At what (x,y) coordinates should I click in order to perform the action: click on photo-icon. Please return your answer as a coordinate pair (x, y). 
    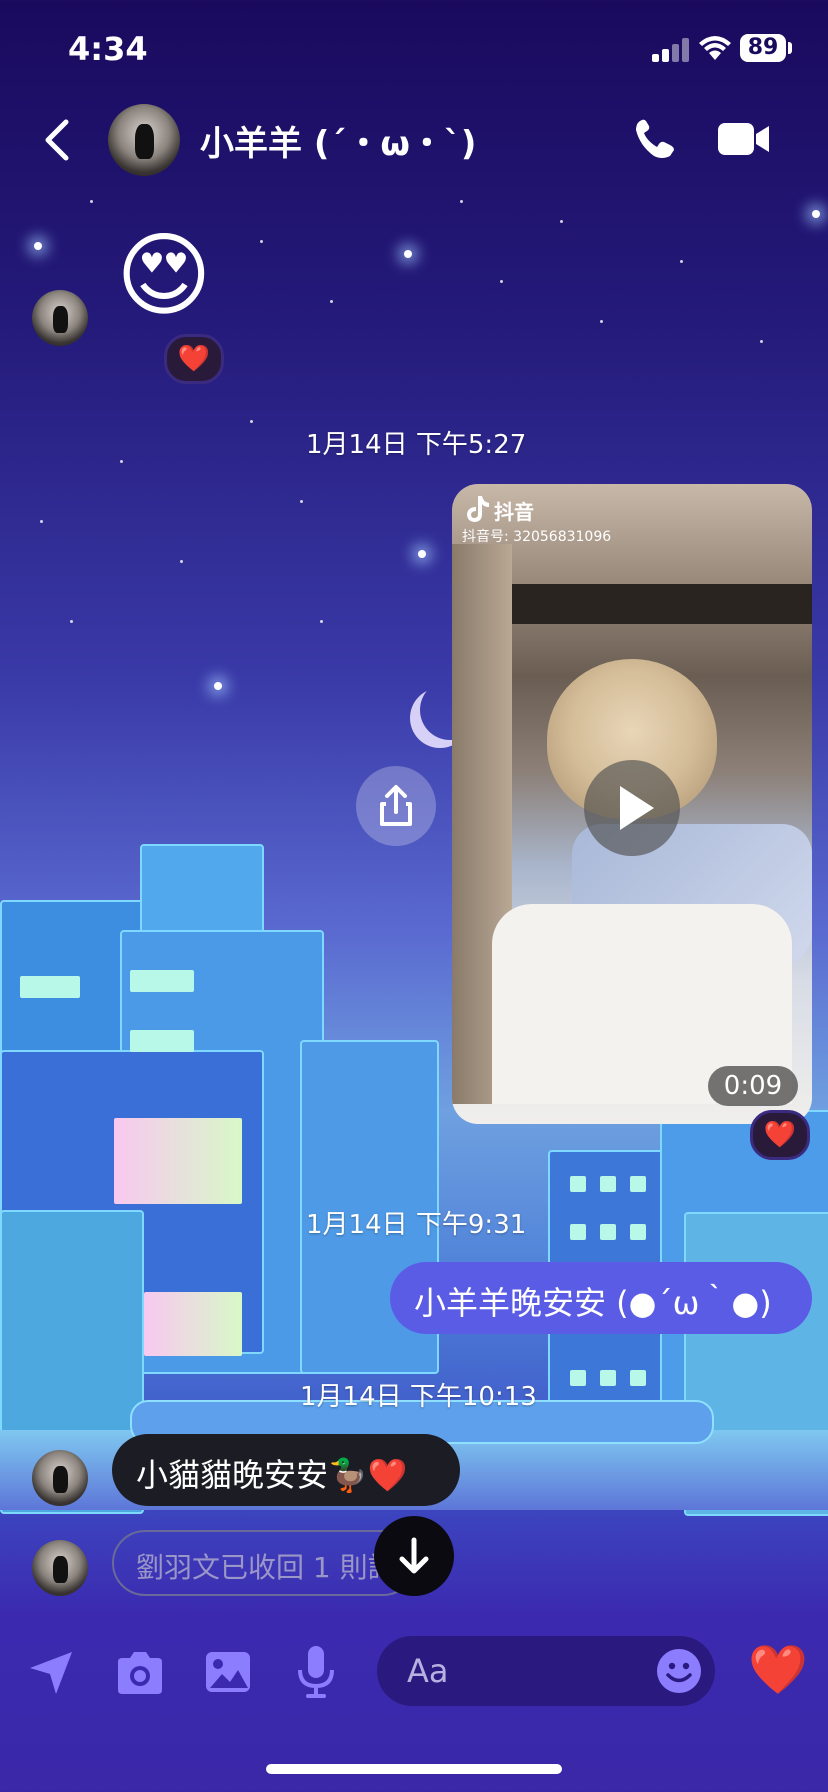
    Looking at the image, I should click on (228, 1672).